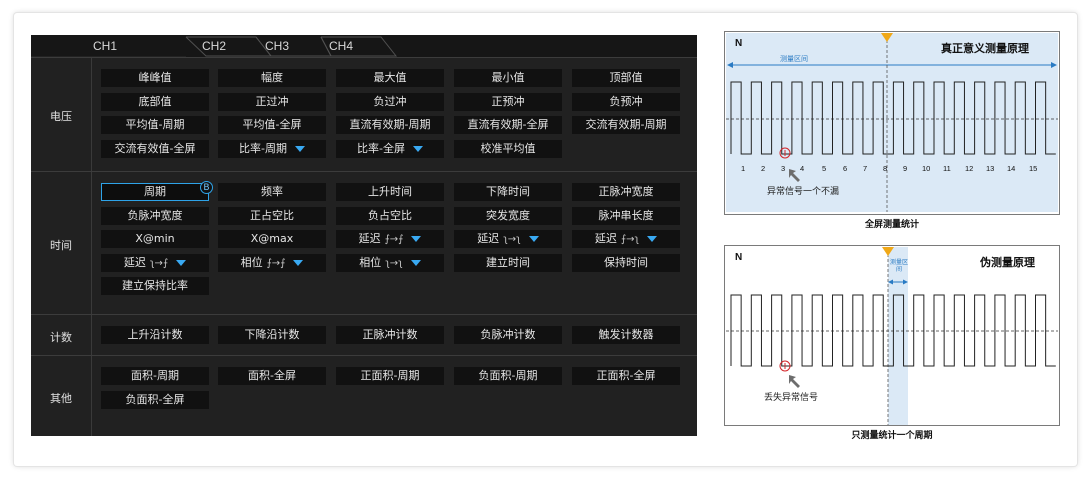 The height and width of the screenshot is (479, 1091). What do you see at coordinates (263, 148) in the screenshot?
I see `measure-button-label: 比率-周期` at bounding box center [263, 148].